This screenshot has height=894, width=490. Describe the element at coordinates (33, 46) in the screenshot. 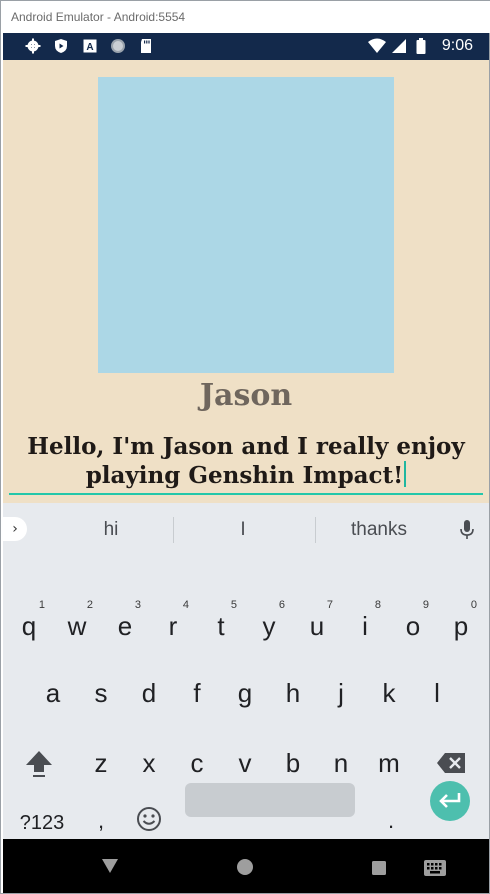

I see `settings-icon` at that location.